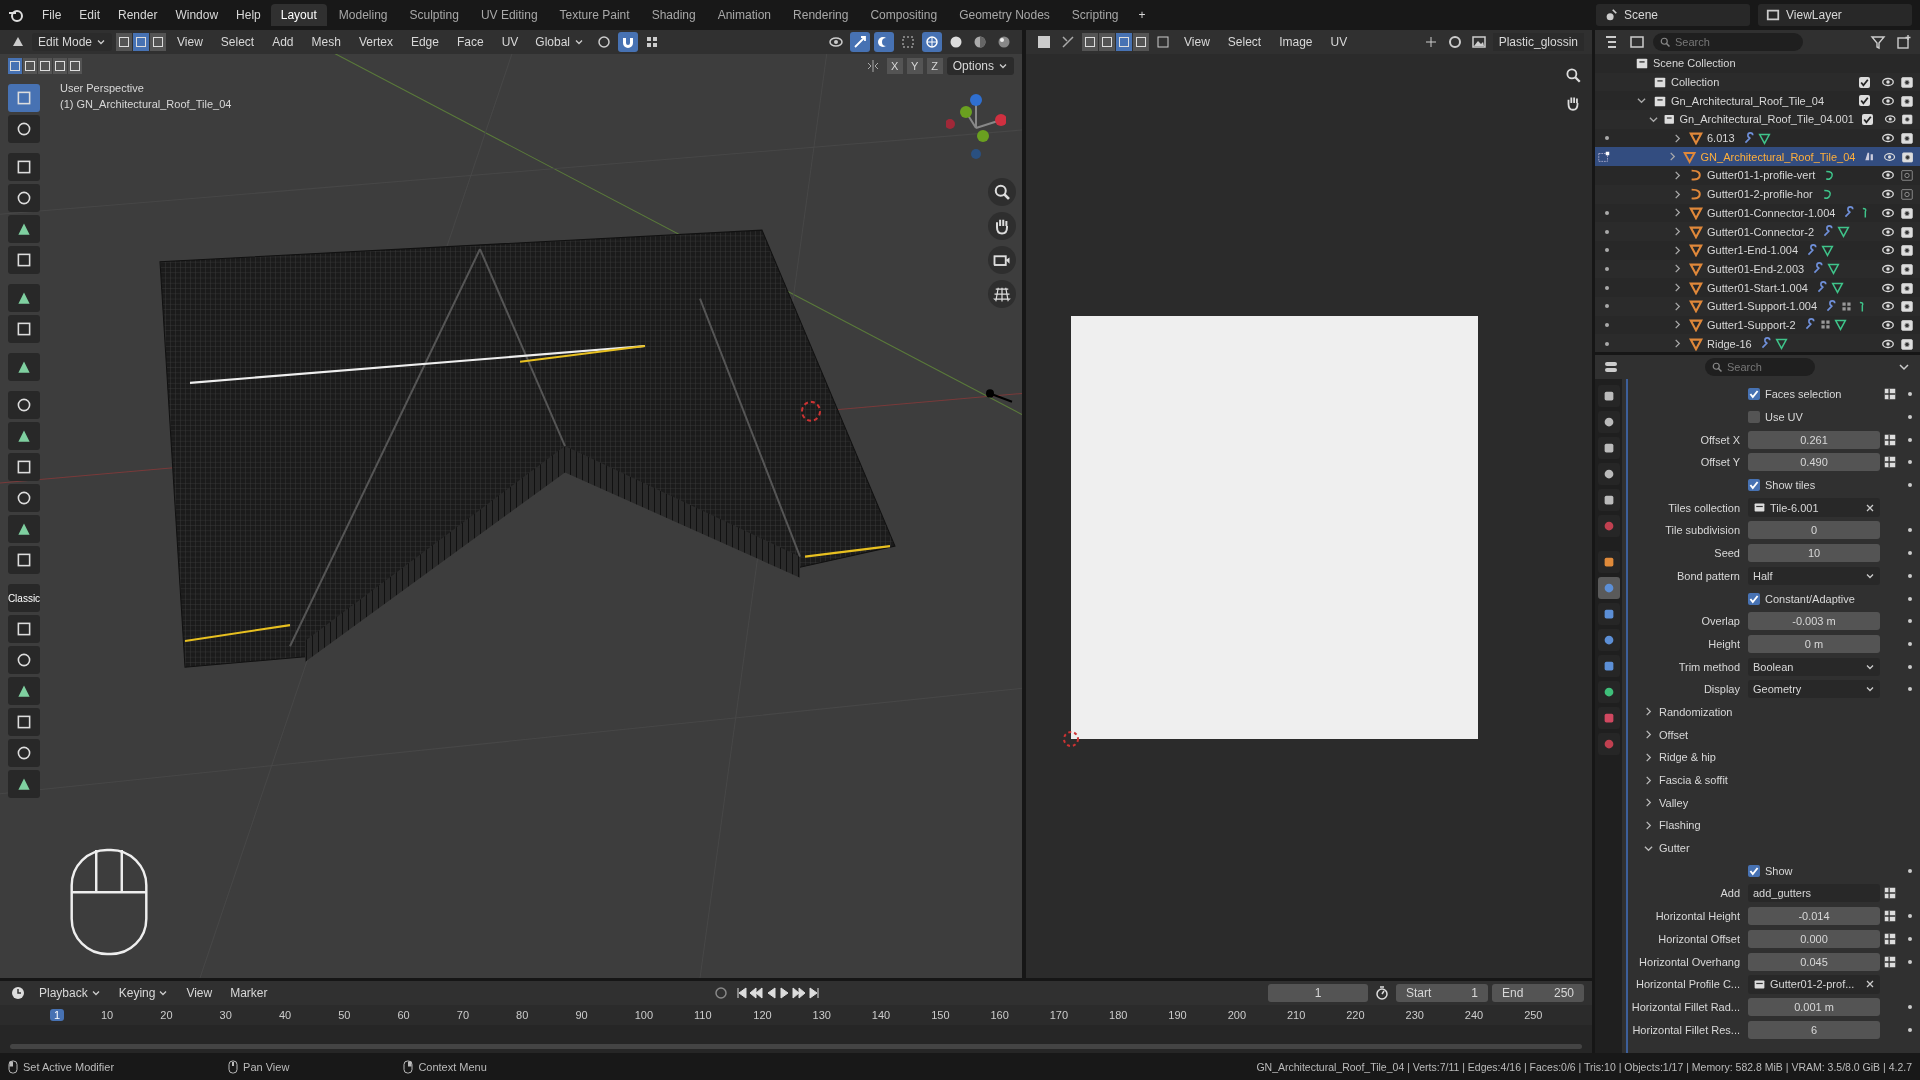 This screenshot has height=1080, width=1920. What do you see at coordinates (1761, 175) in the screenshot?
I see `outliner-item-name: Gutter01-1-profile-vert` at bounding box center [1761, 175].